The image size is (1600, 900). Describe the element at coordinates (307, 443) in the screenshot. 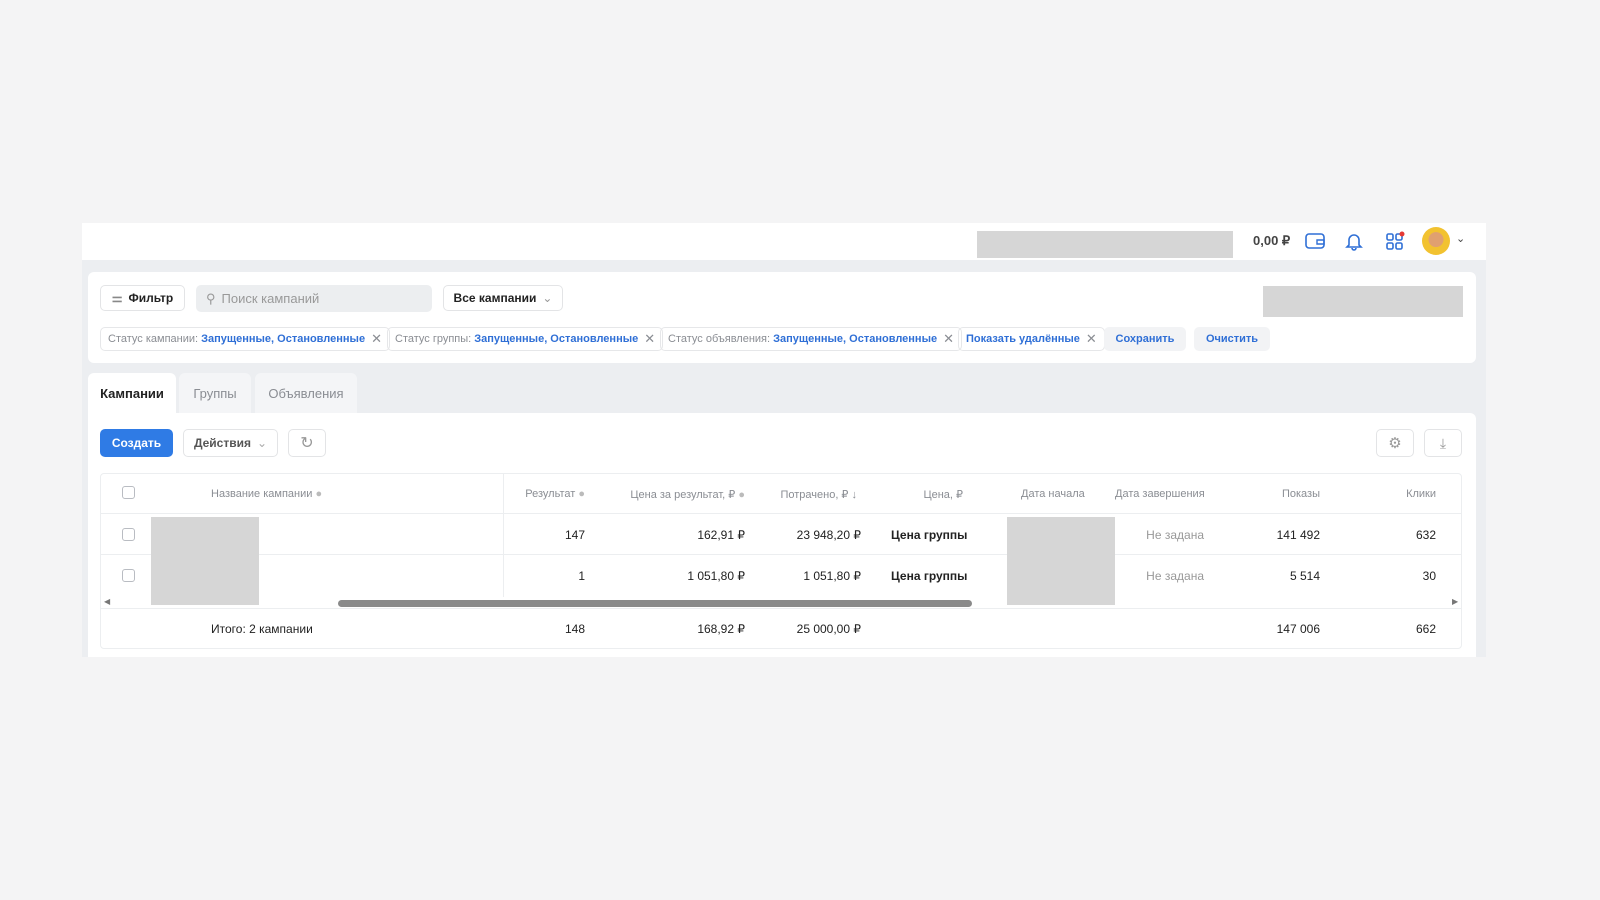

I see `refresh-icon: ↻` at that location.